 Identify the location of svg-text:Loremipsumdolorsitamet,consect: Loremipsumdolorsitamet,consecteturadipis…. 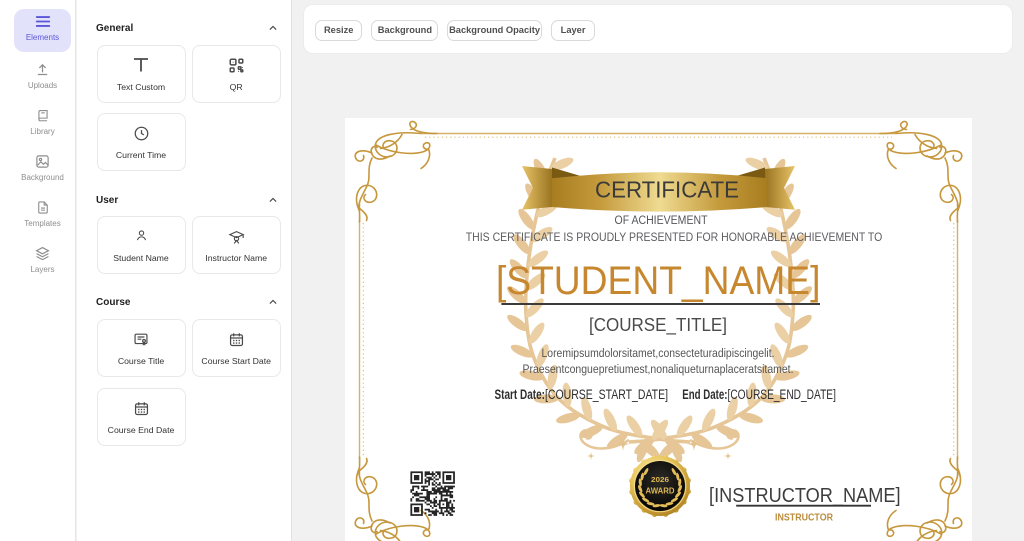
(658, 353).